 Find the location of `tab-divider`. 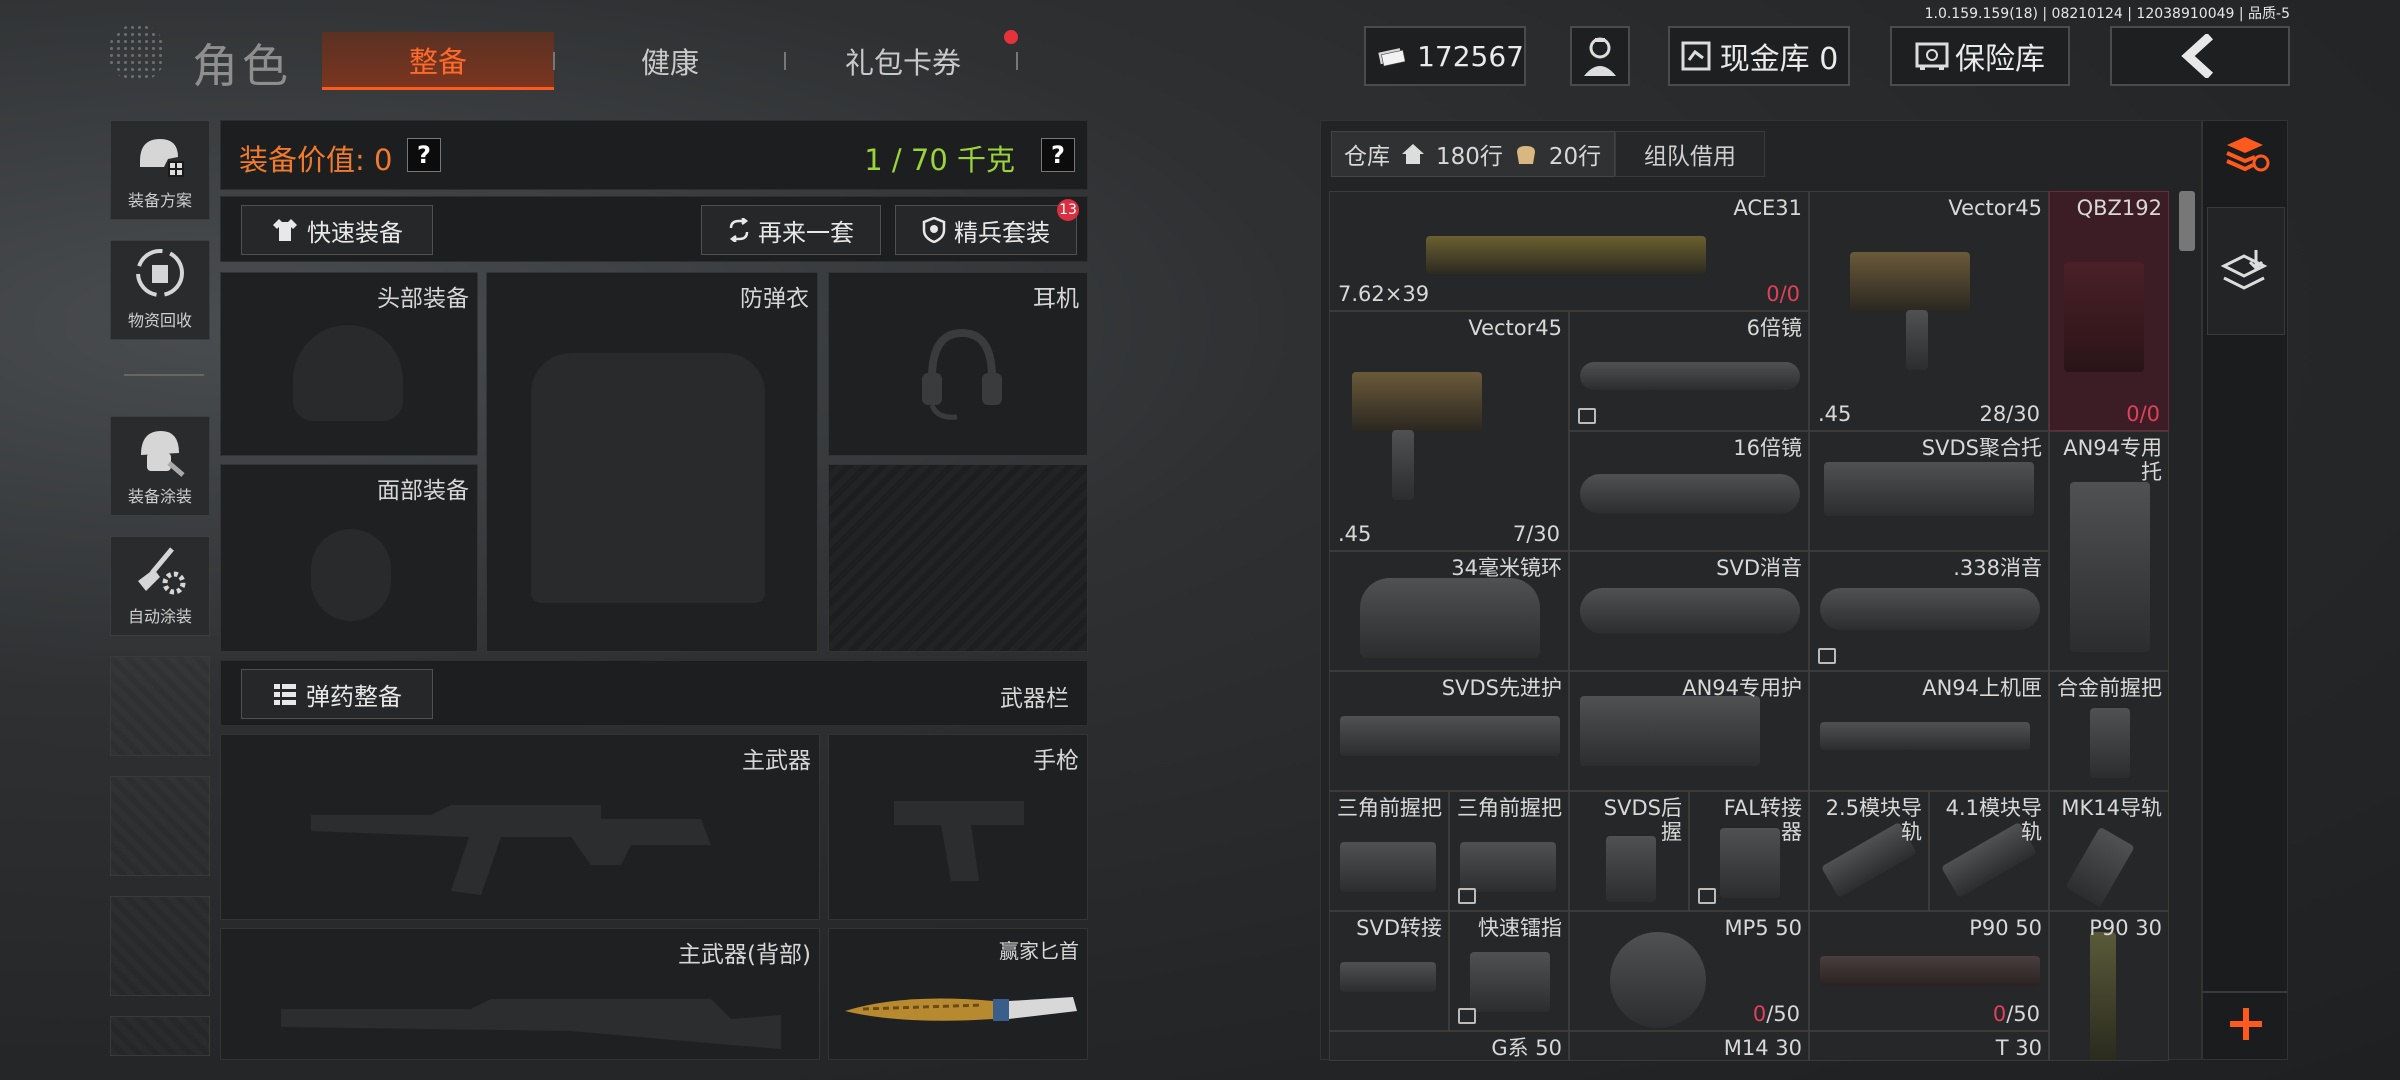

tab-divider is located at coordinates (554, 61).